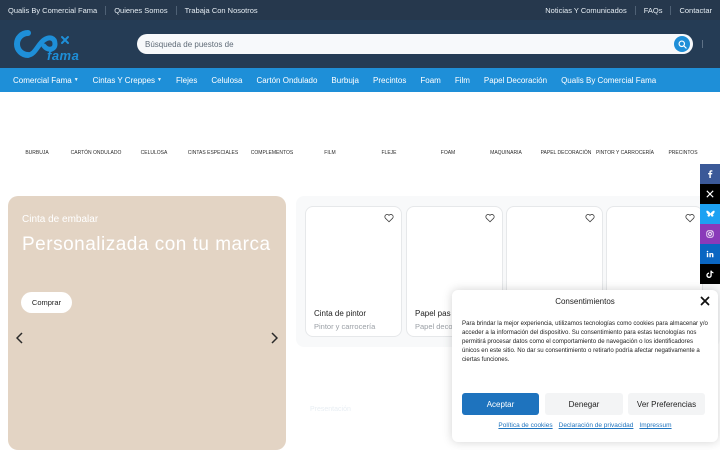  I want to click on search-icon, so click(682, 44).